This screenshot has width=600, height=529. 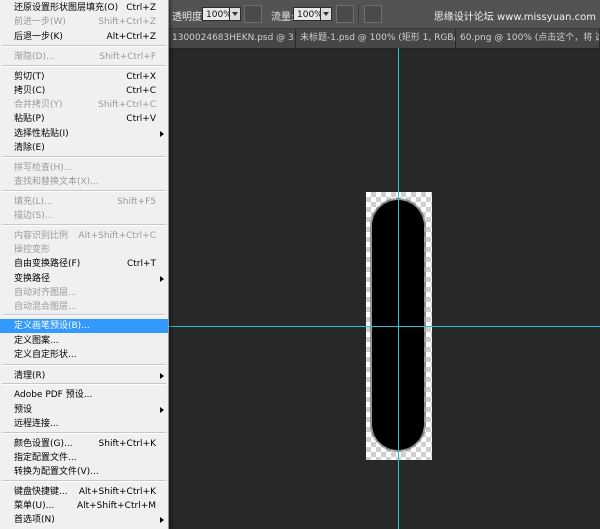 What do you see at coordinates (235, 14) in the screenshot?
I see `opacity-dropdown-icon` at bounding box center [235, 14].